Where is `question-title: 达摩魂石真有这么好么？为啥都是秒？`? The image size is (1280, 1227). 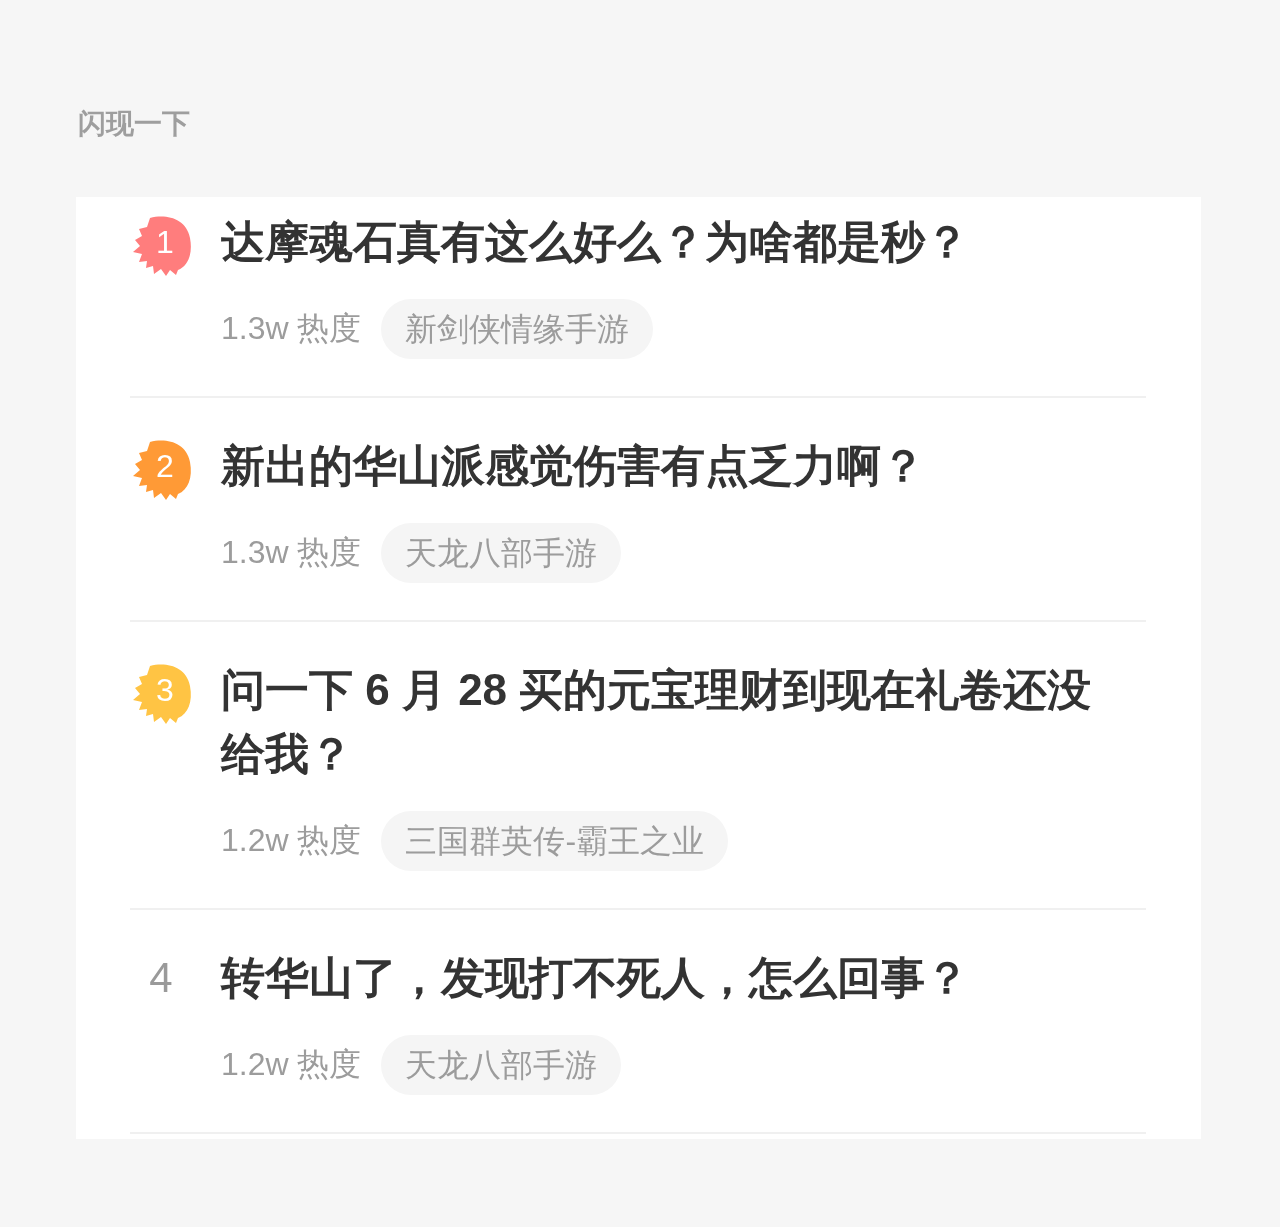 question-title: 达摩魂石真有这么好么？为啥都是秒？ is located at coordinates (668, 242).